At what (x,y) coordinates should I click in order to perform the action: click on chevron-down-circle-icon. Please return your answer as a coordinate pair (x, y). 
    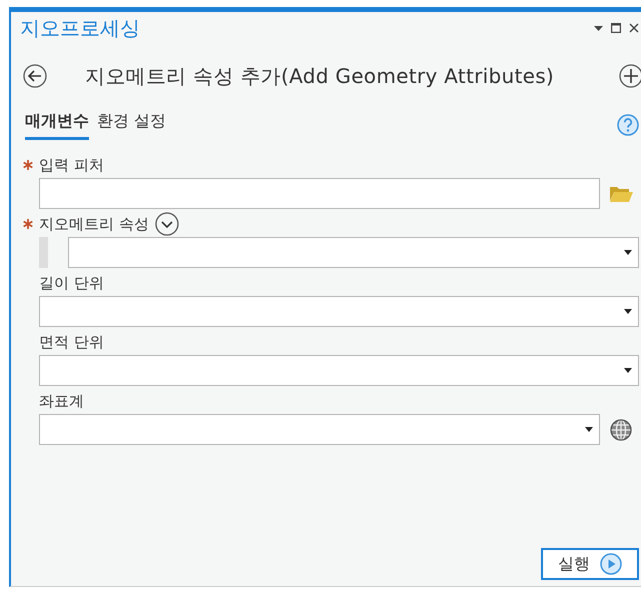
    Looking at the image, I should click on (166, 224).